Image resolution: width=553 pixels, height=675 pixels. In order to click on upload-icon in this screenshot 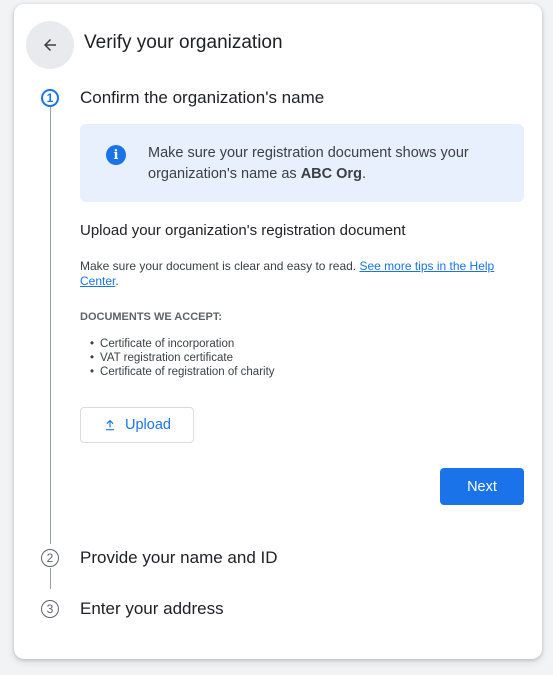, I will do `click(110, 425)`.